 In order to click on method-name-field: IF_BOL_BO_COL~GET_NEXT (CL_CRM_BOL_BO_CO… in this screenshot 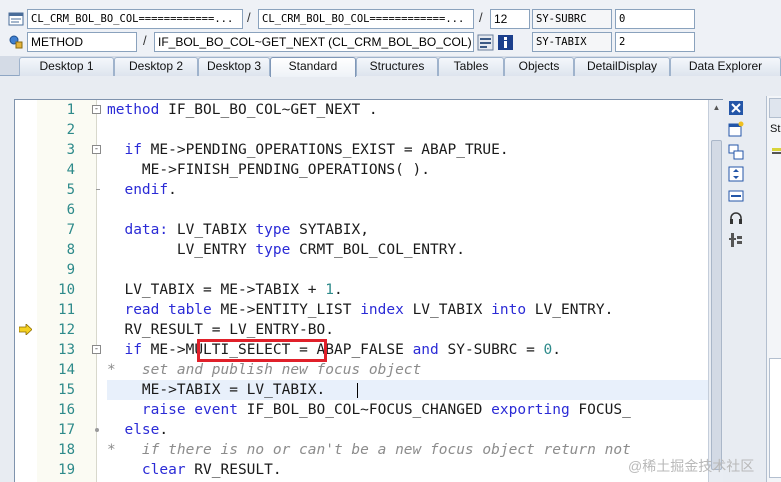, I will do `click(314, 42)`.